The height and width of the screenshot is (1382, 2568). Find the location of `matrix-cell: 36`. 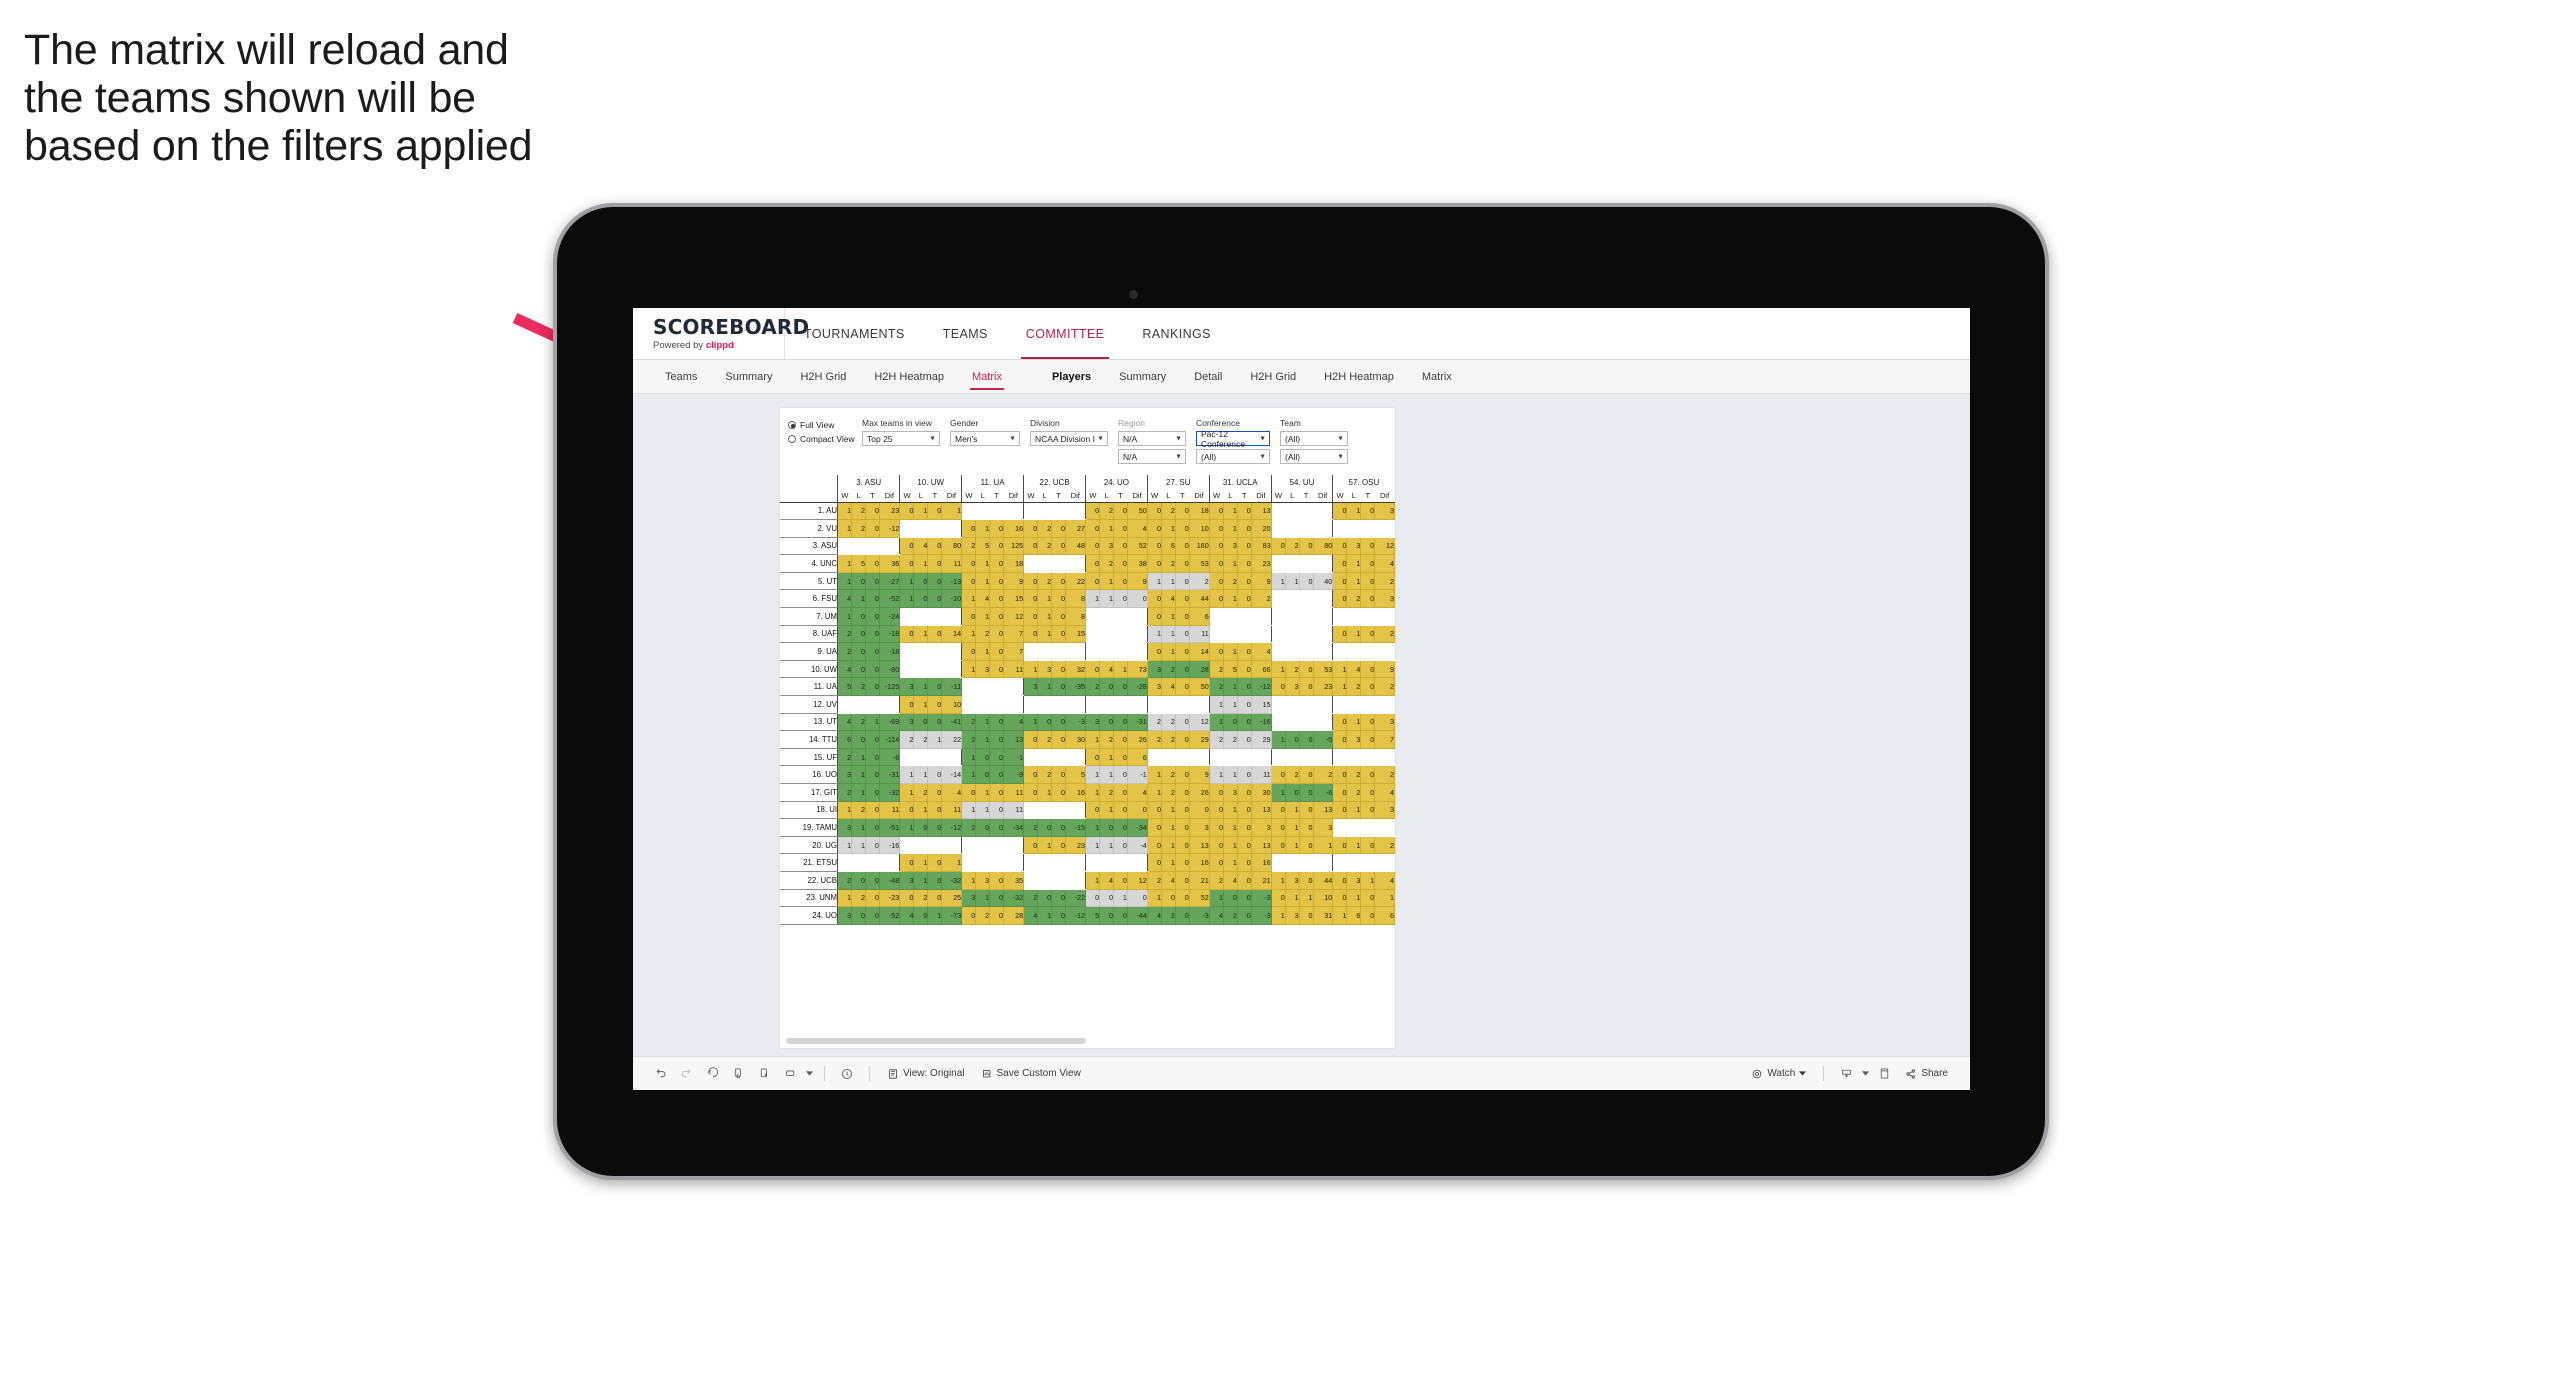

matrix-cell: 36 is located at coordinates (890, 563).